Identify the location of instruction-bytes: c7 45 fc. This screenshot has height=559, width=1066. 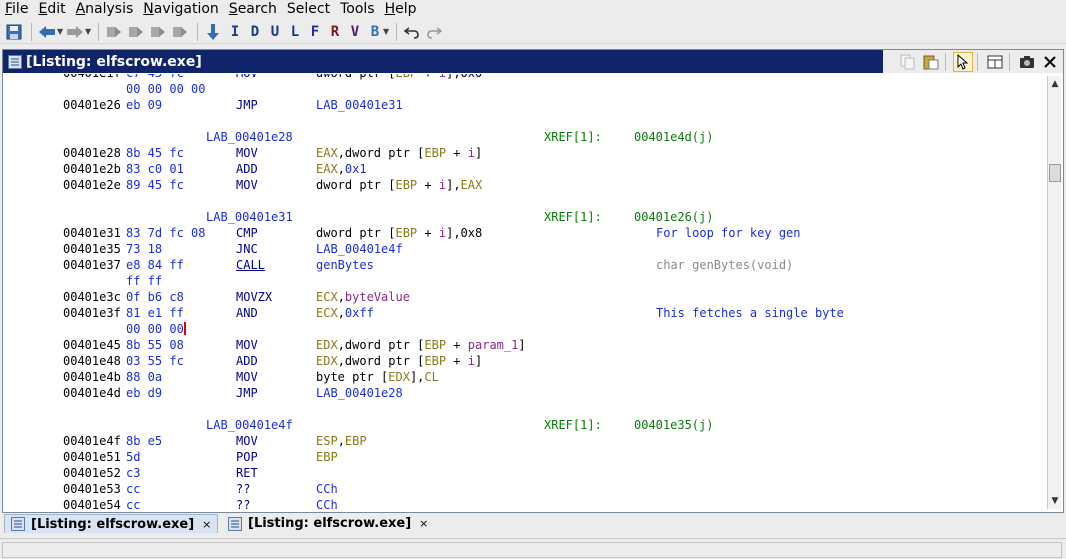
(155, 77).